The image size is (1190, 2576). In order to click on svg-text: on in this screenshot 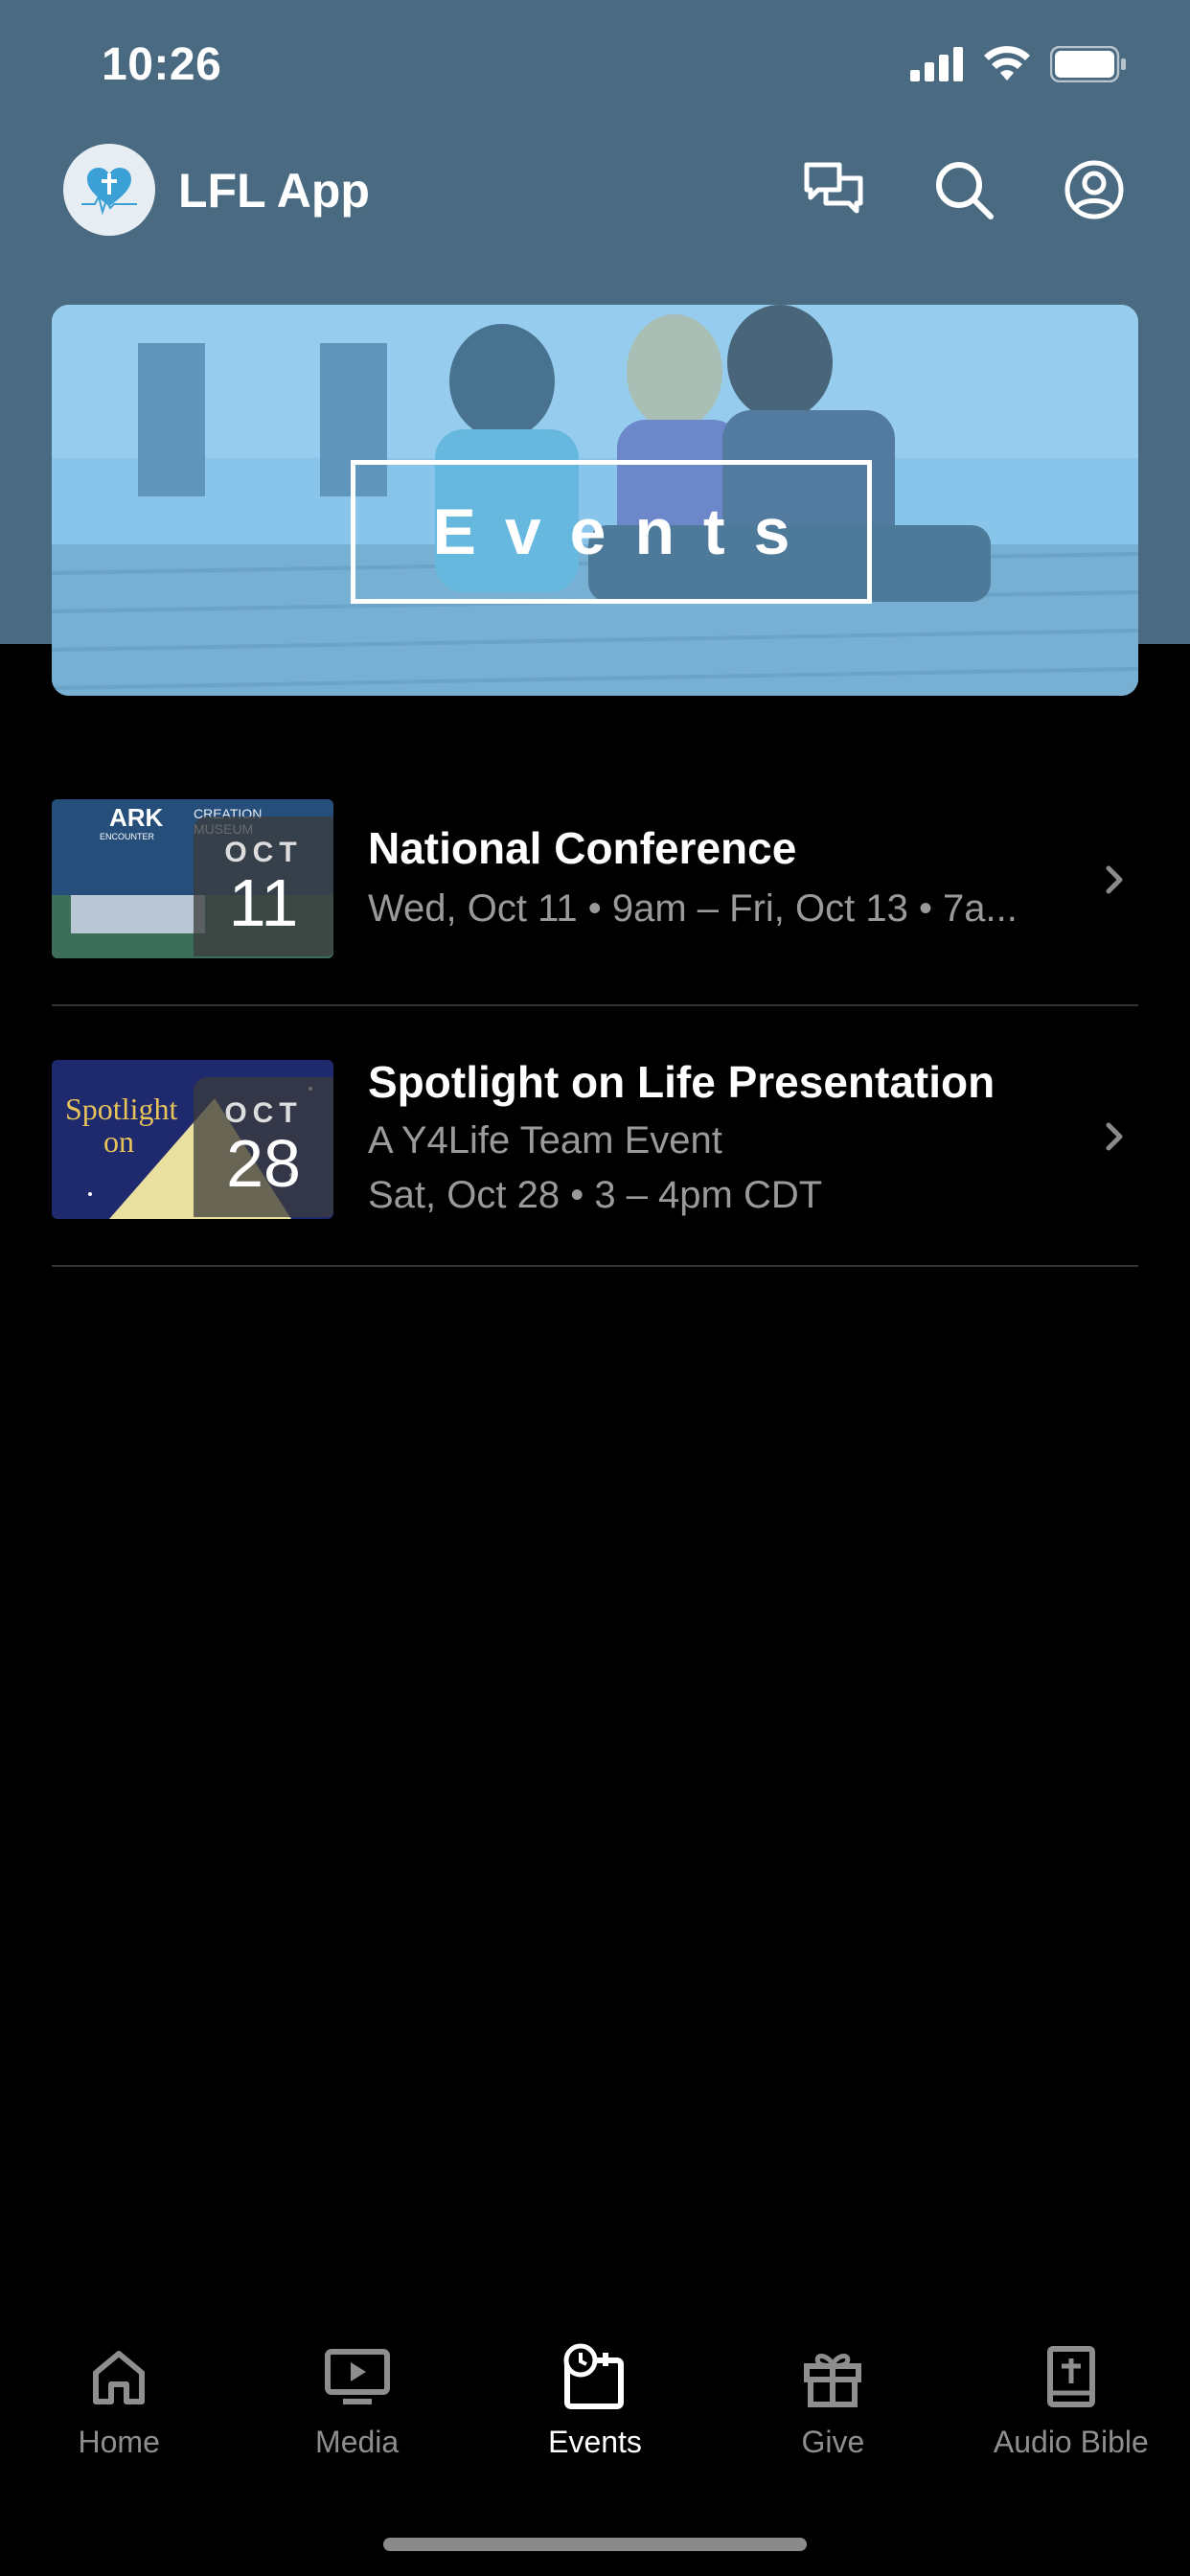, I will do `click(119, 1141)`.